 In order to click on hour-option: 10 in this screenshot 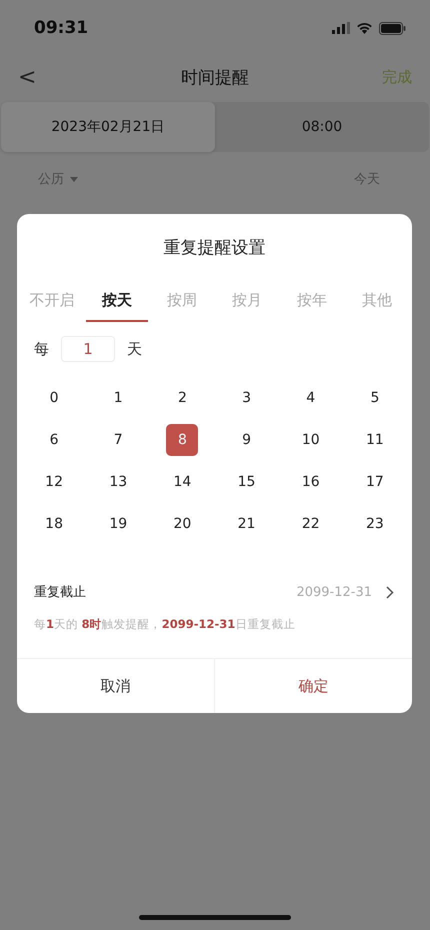, I will do `click(310, 440)`.